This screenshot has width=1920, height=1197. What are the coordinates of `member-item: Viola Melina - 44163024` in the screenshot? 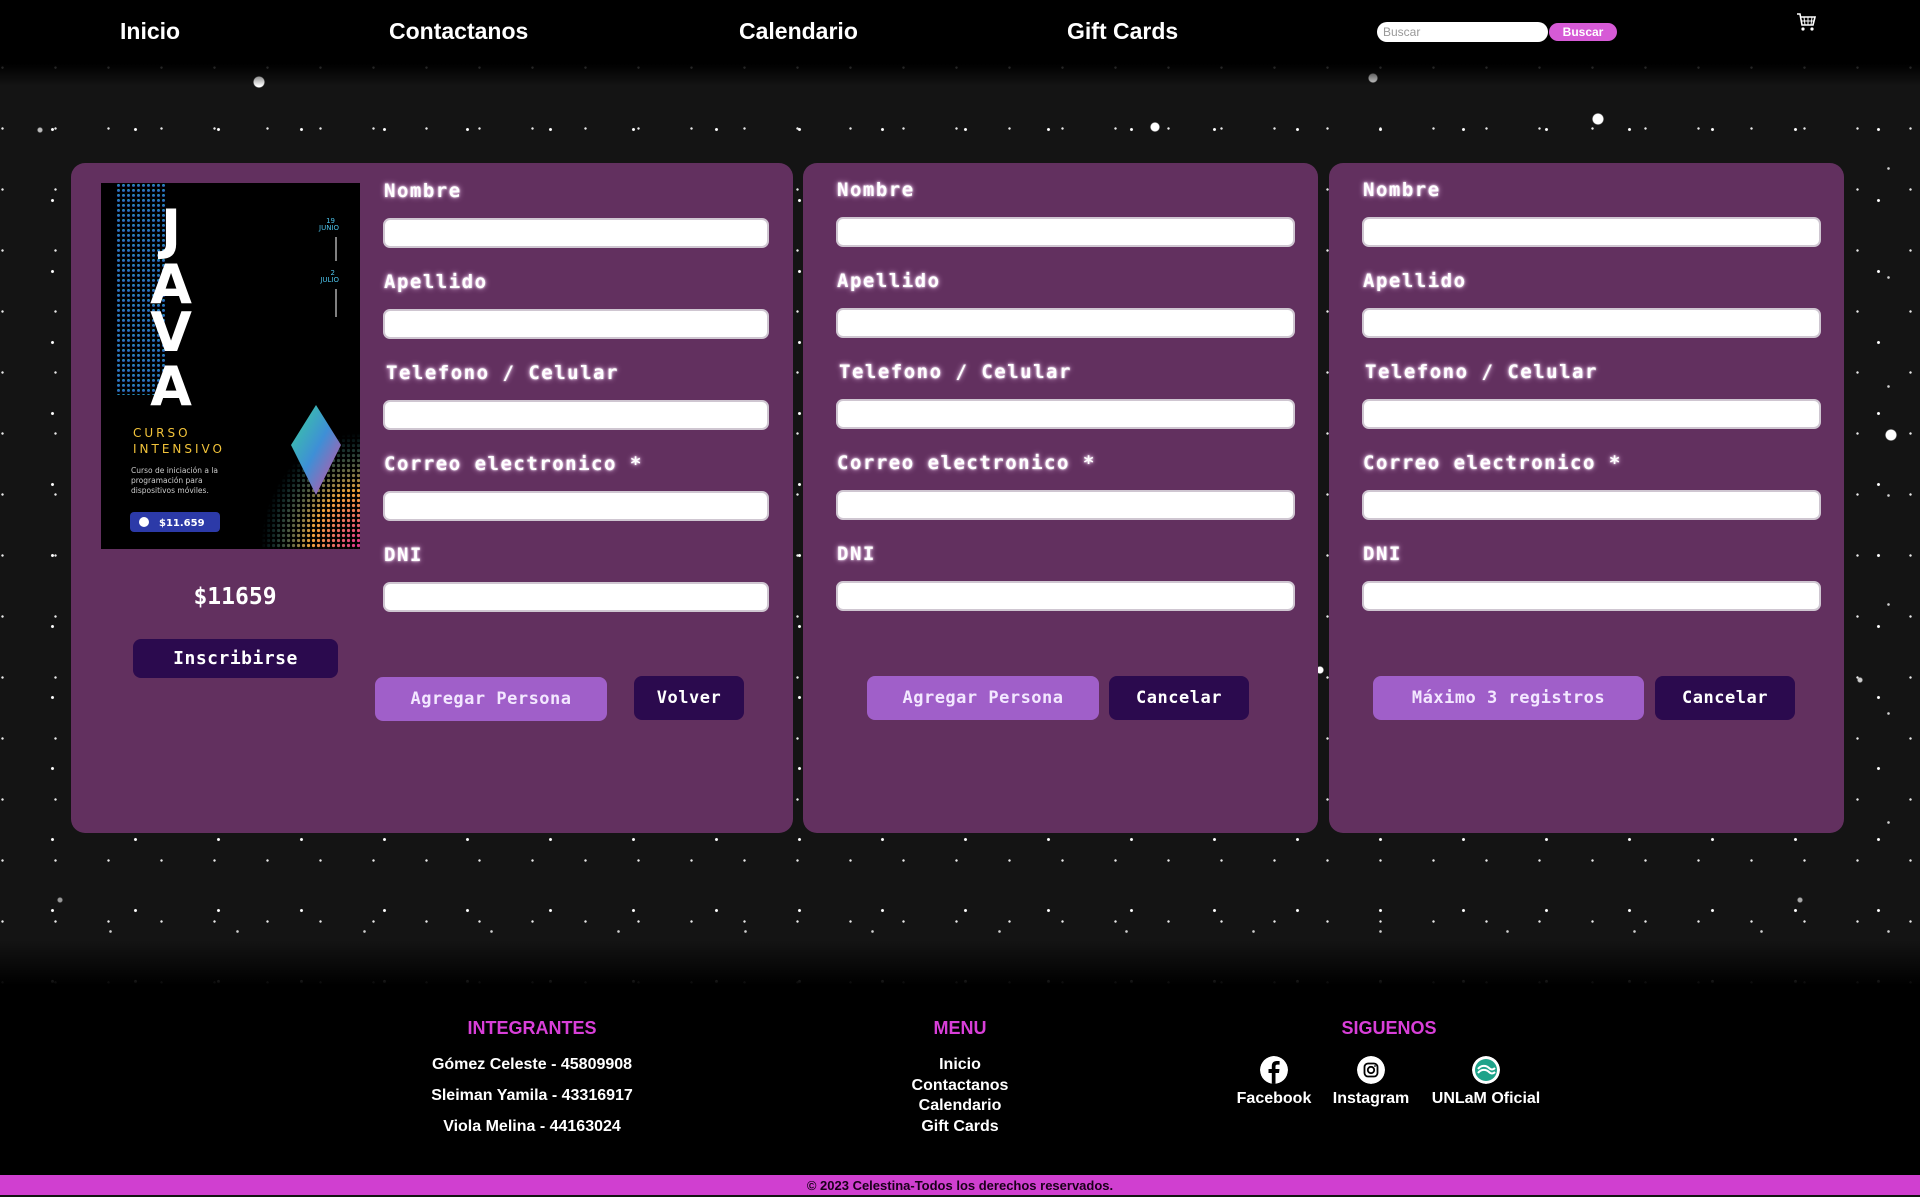 It's located at (532, 1126).